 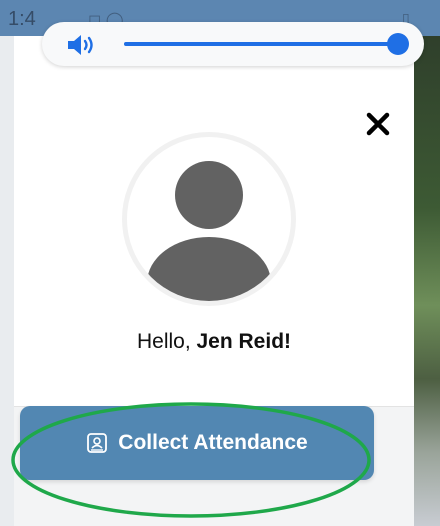 What do you see at coordinates (7, 281) in the screenshot?
I see `background-left-strip` at bounding box center [7, 281].